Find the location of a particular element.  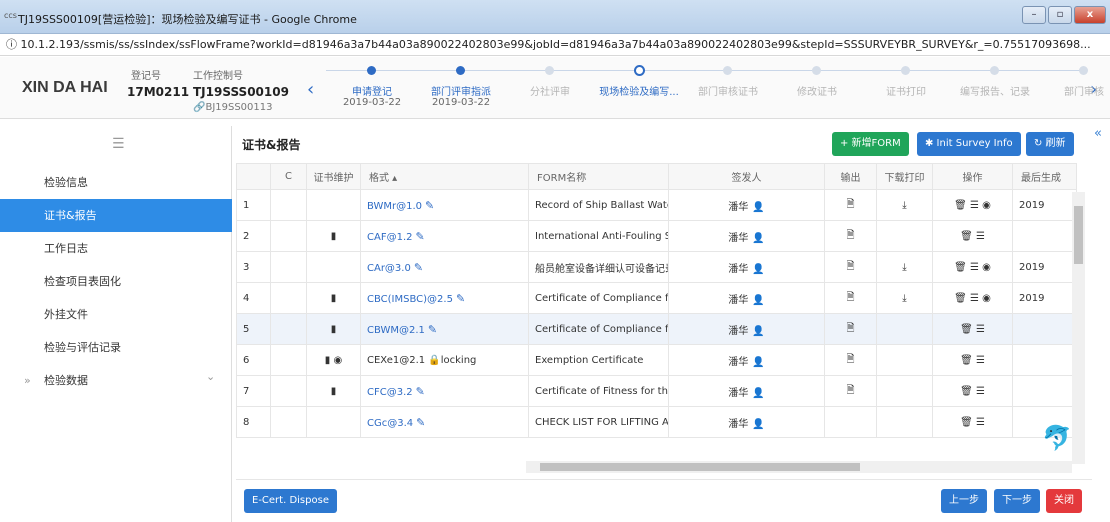

workflow-step-label: 修改证书 is located at coordinates (817, 90).